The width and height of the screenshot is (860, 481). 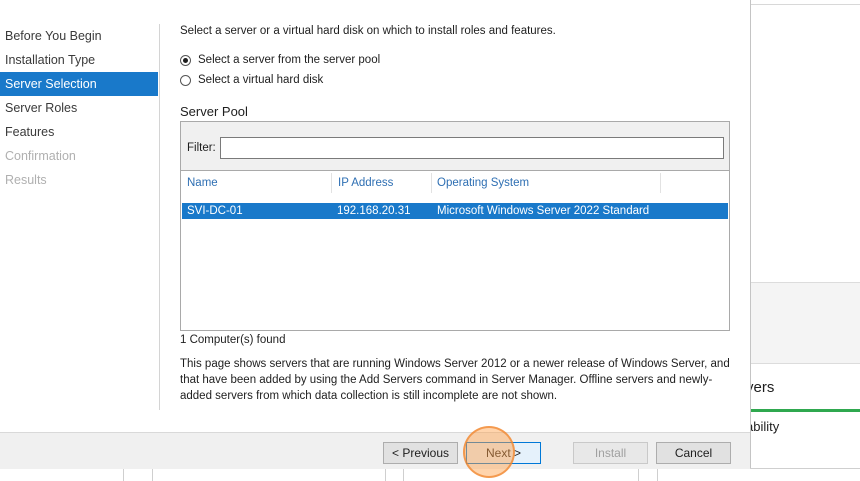 I want to click on filter-input, so click(x=472, y=148).